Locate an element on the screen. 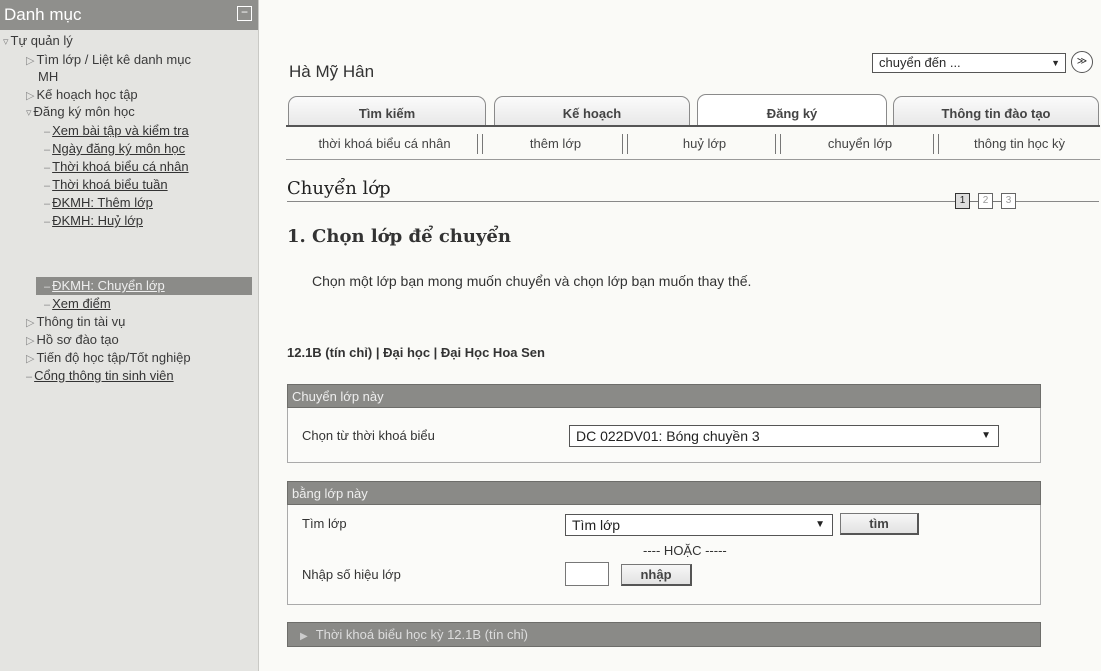 This screenshot has height=671, width=1101. tree-item-label: Đăng ký môn học is located at coordinates (84, 111).